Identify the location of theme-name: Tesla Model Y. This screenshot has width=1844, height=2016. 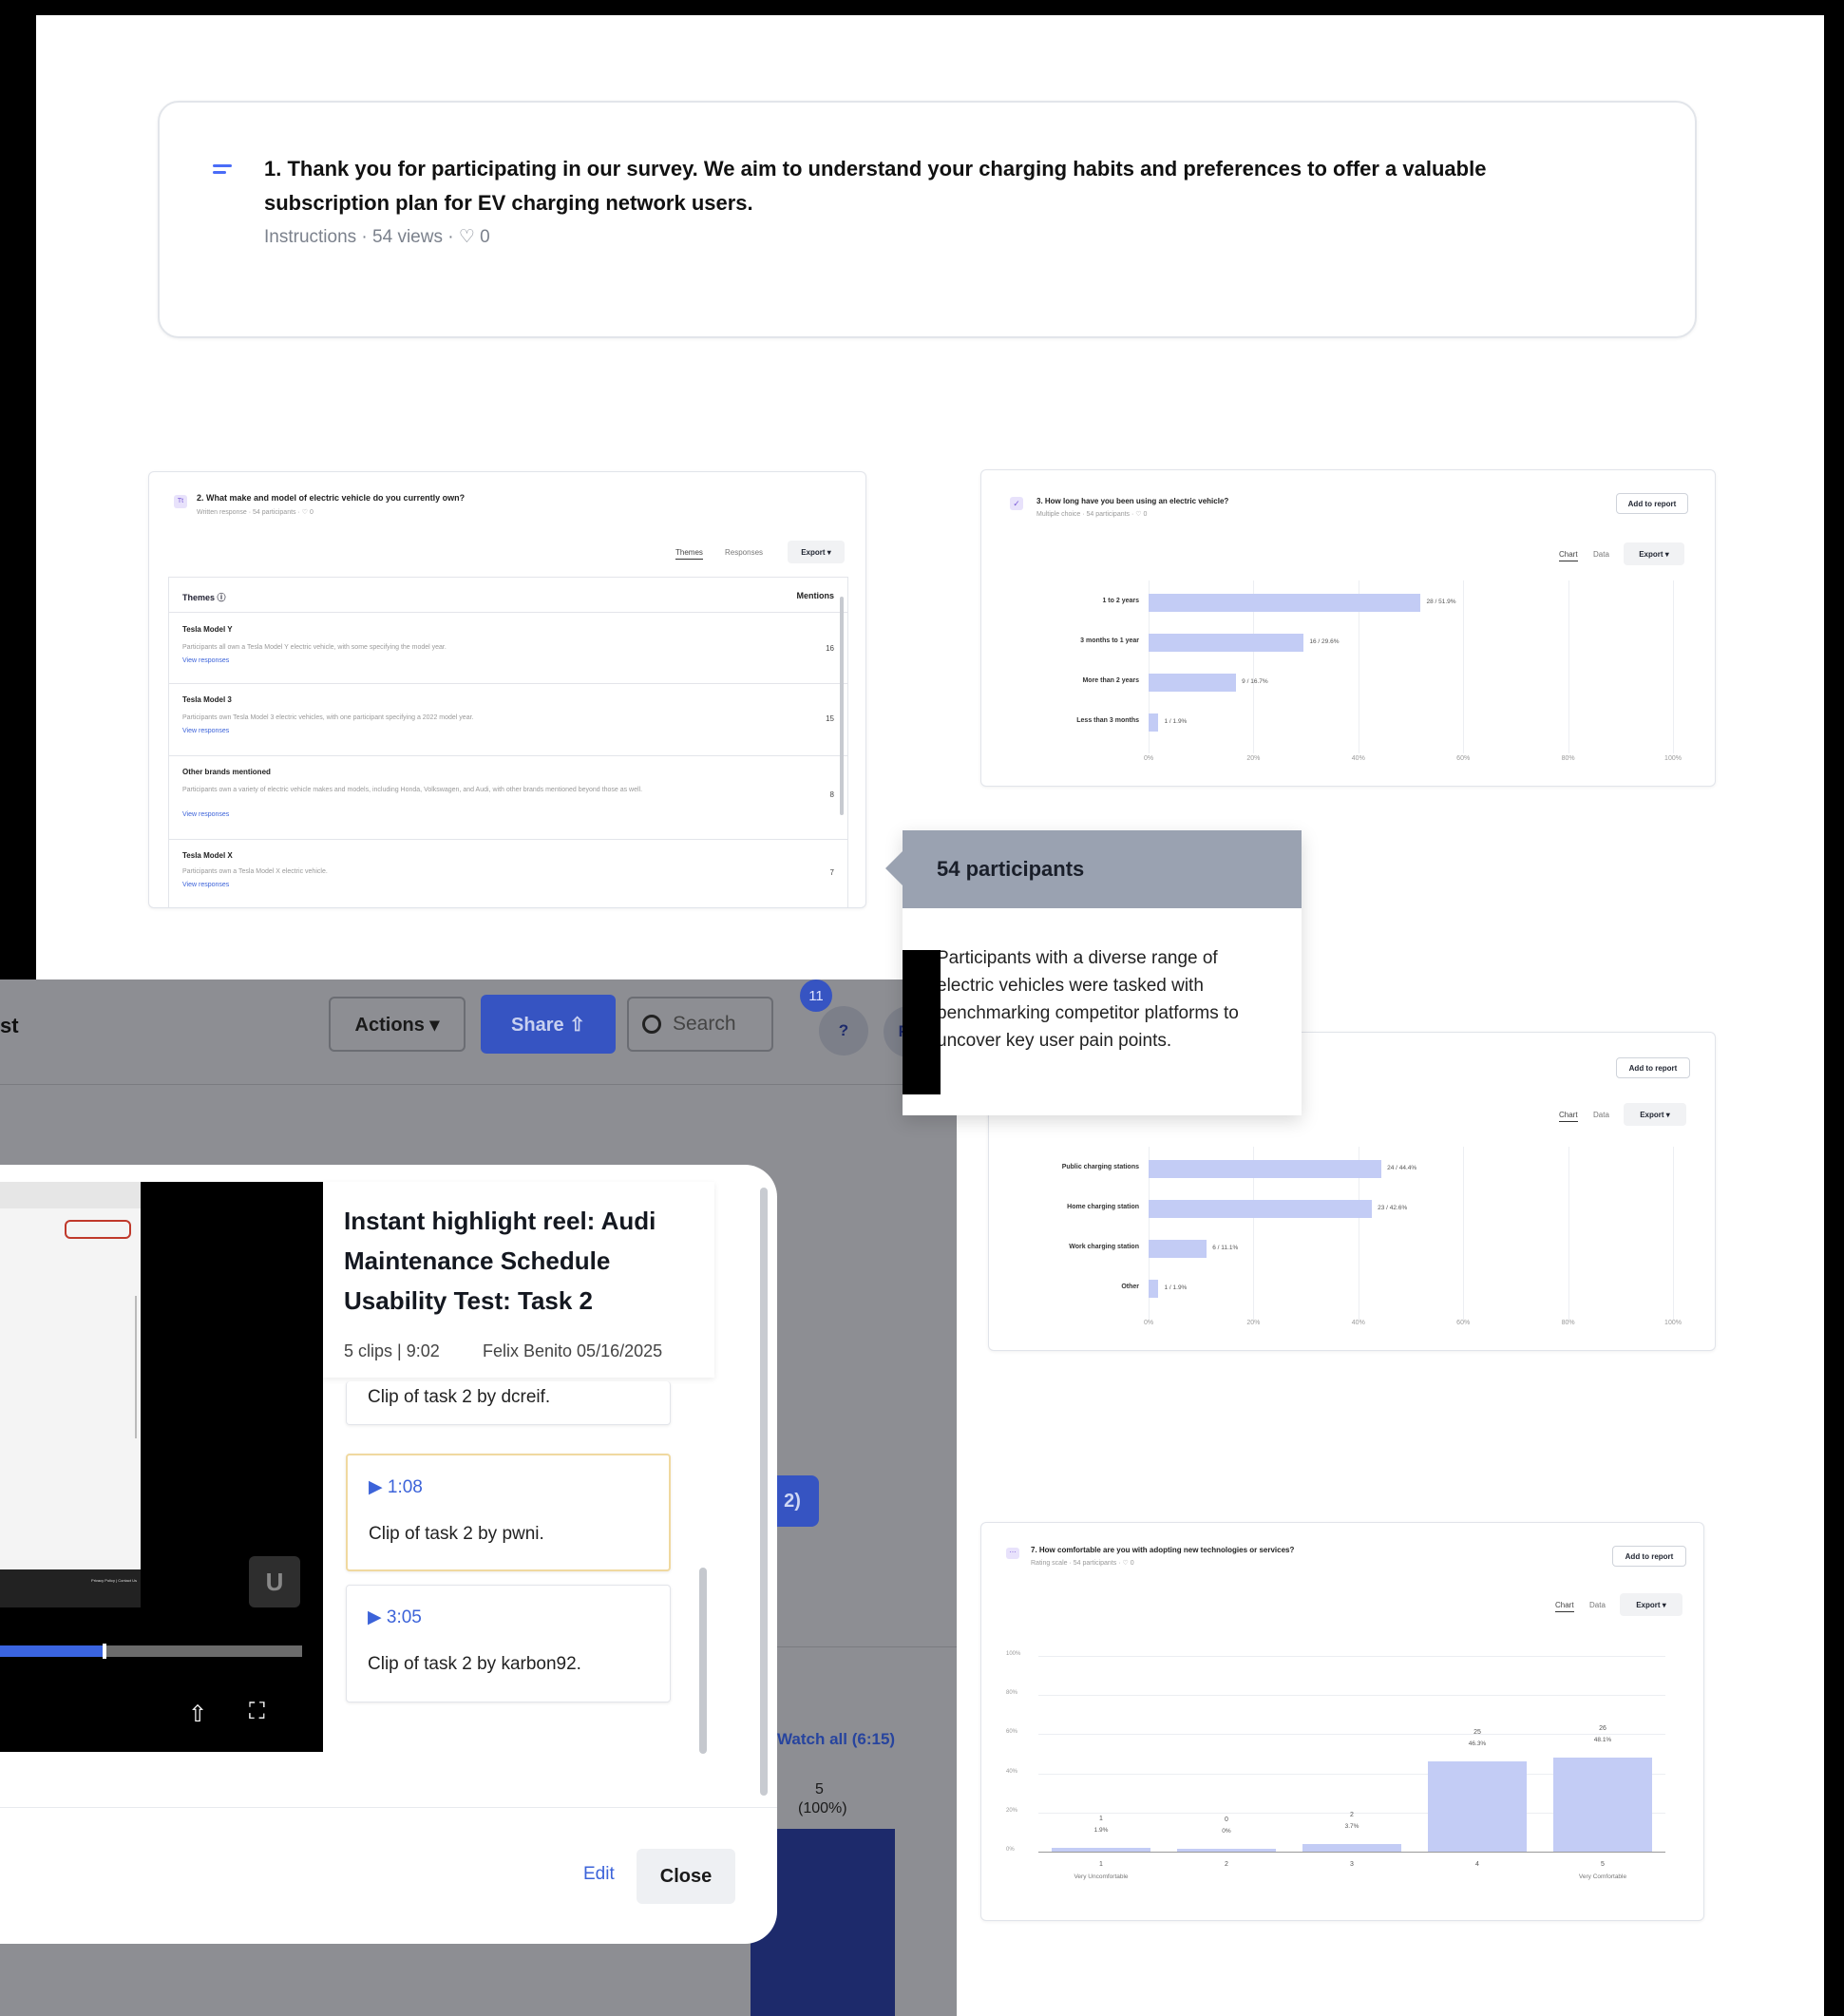
(207, 629).